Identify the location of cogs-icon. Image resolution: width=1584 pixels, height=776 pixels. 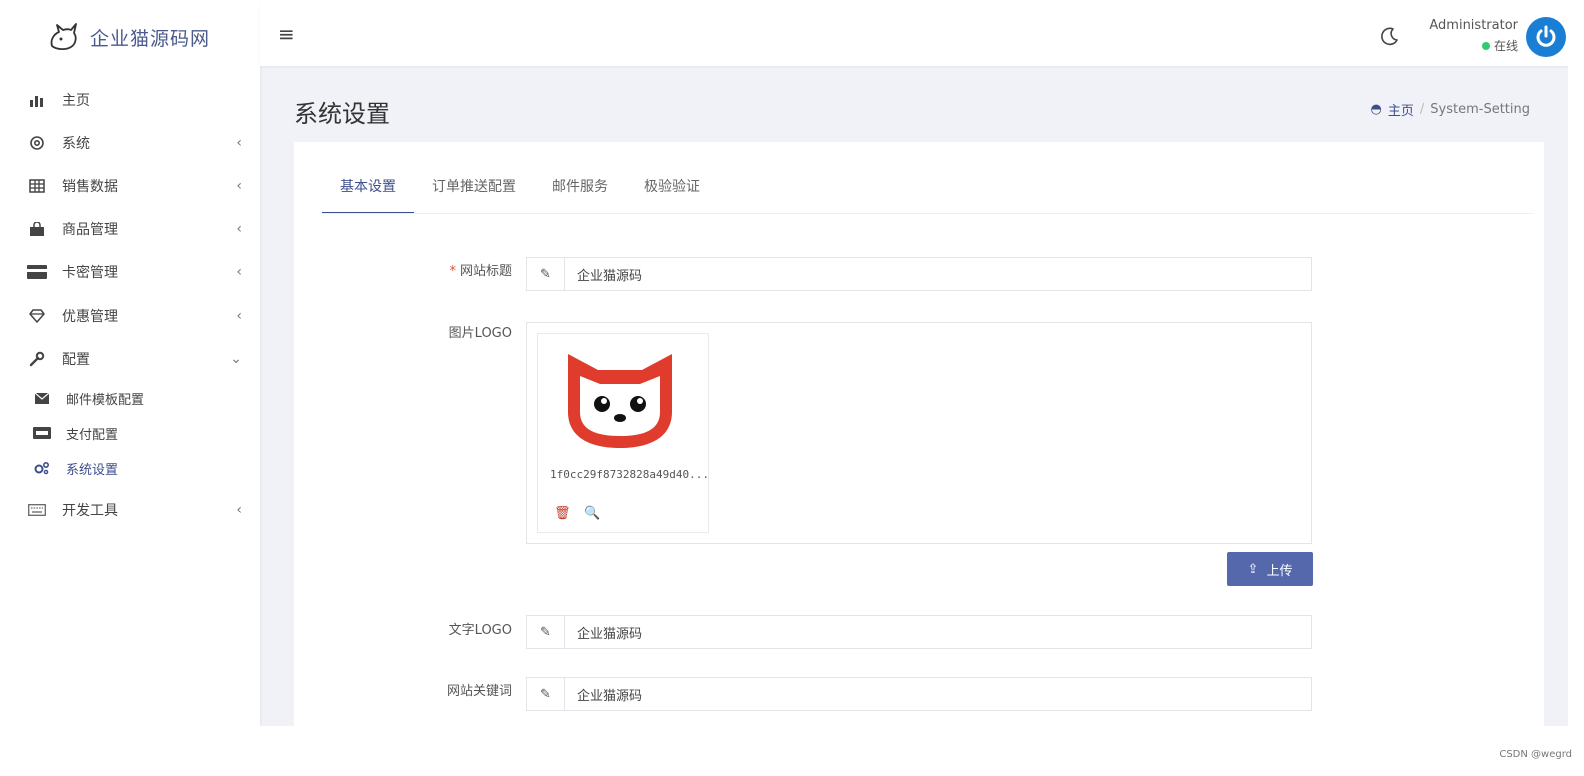
(42, 468).